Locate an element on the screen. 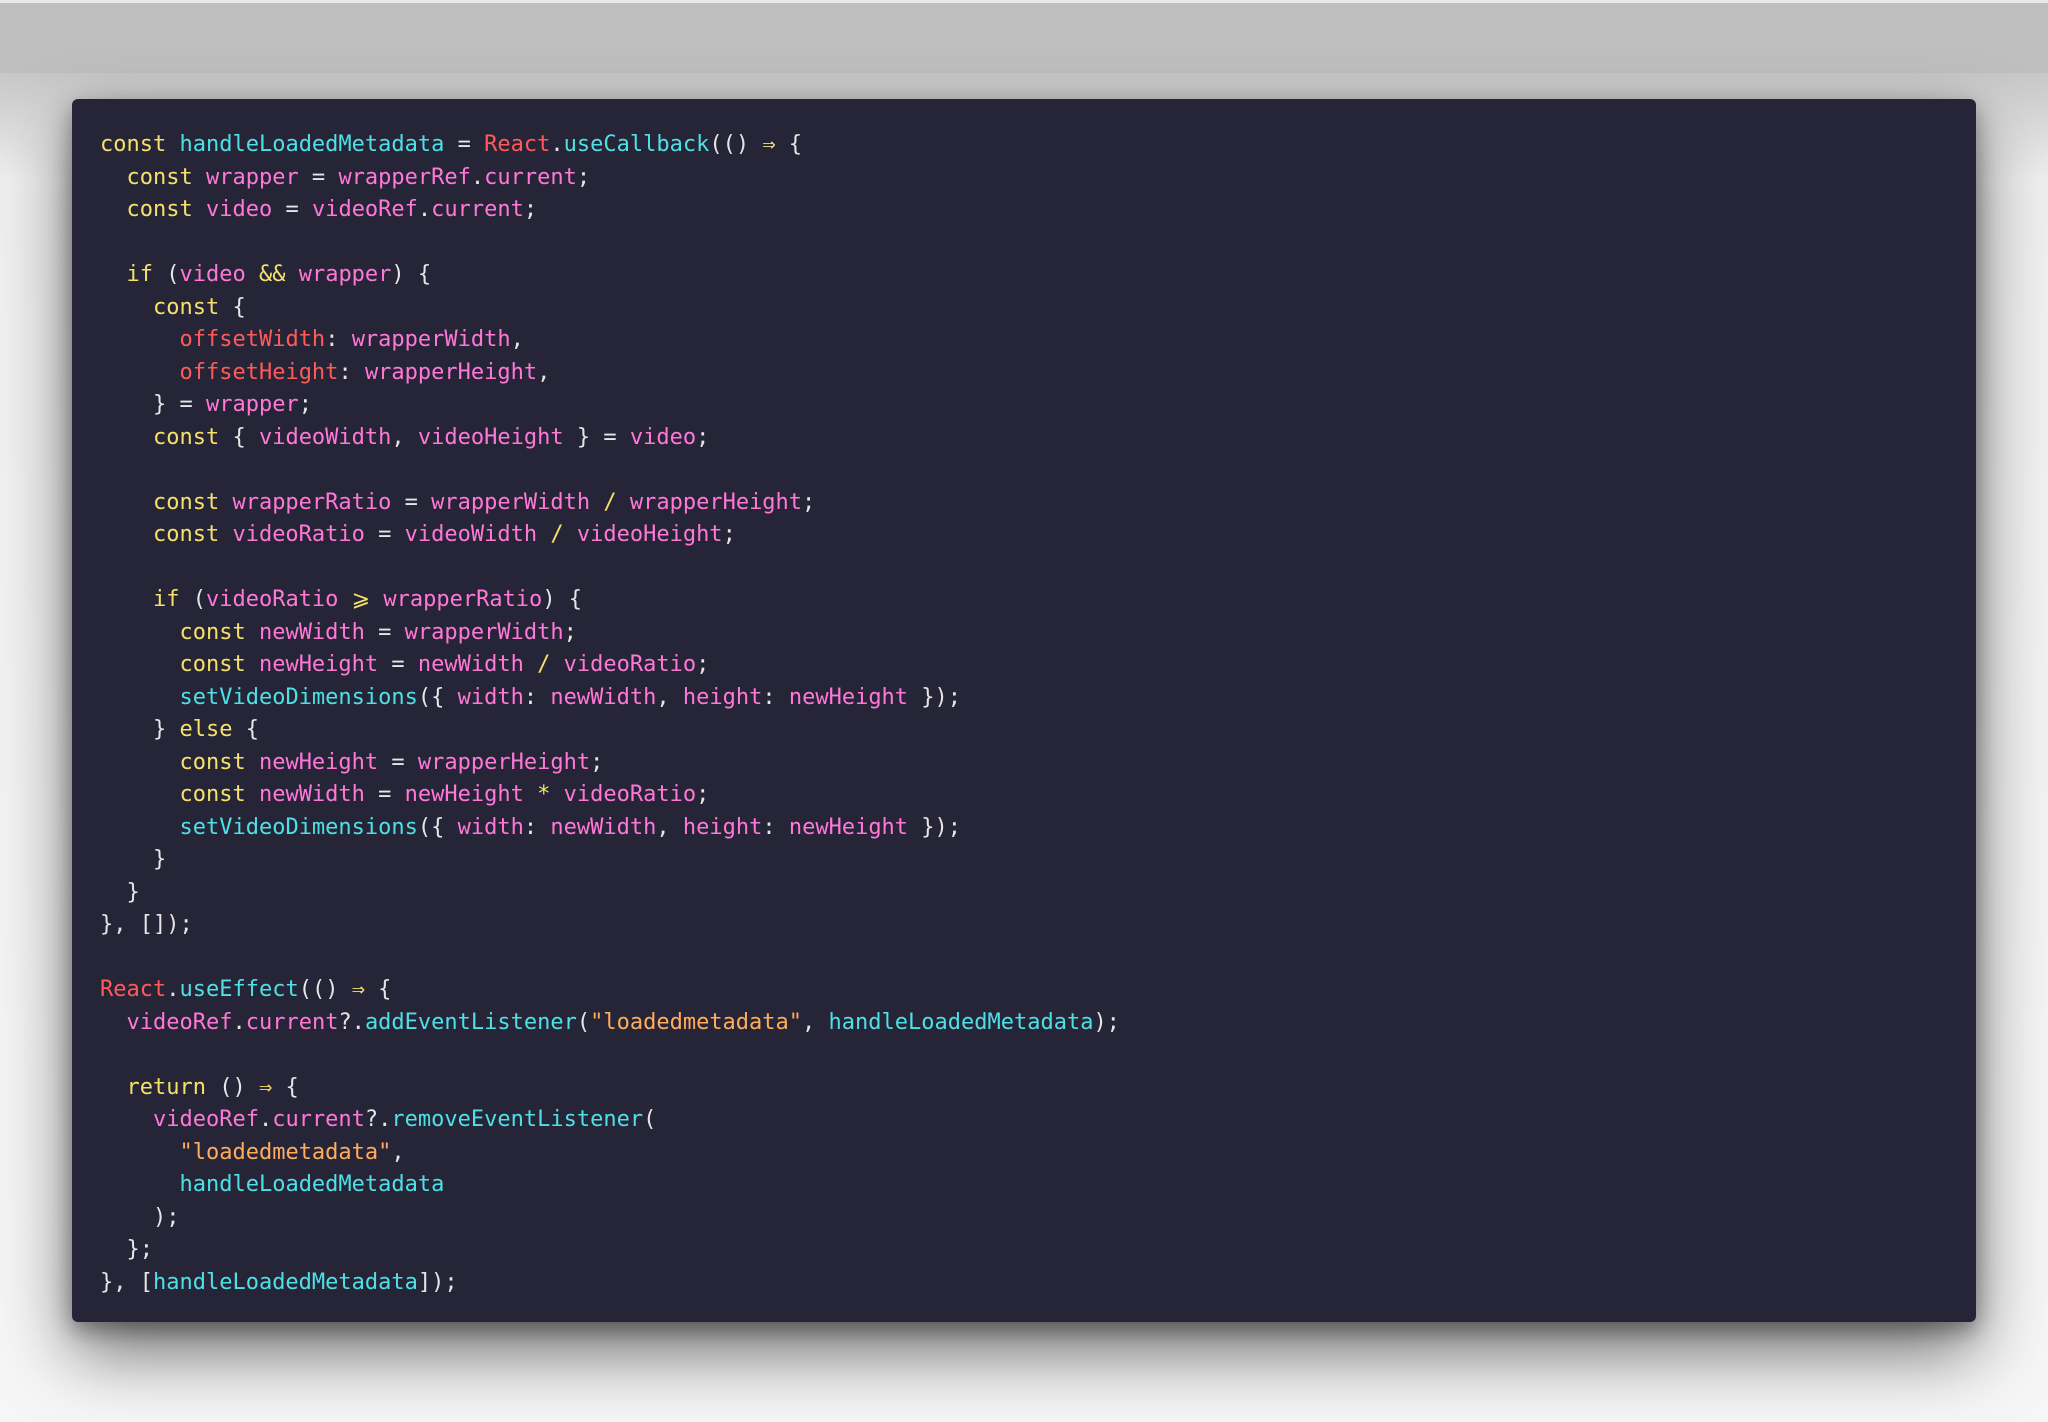 This screenshot has height=1422, width=2048. code-token: "loadedmetadata" is located at coordinates (696, 1022).